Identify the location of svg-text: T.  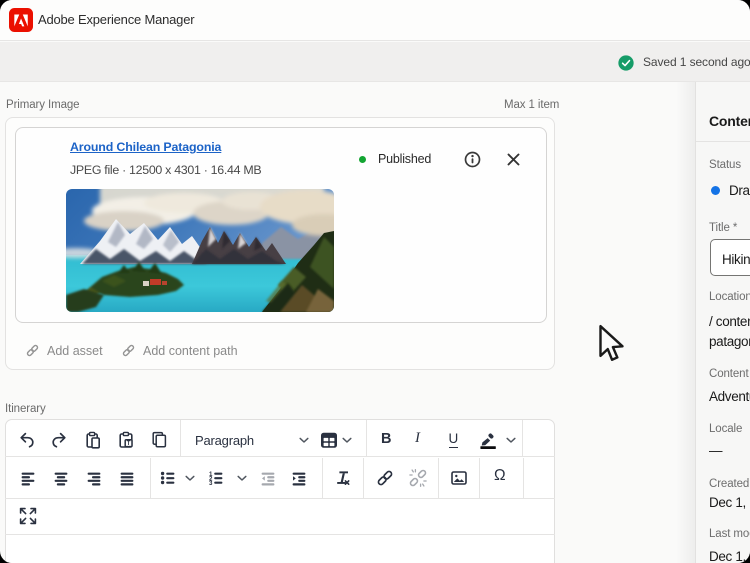
(129, 444).